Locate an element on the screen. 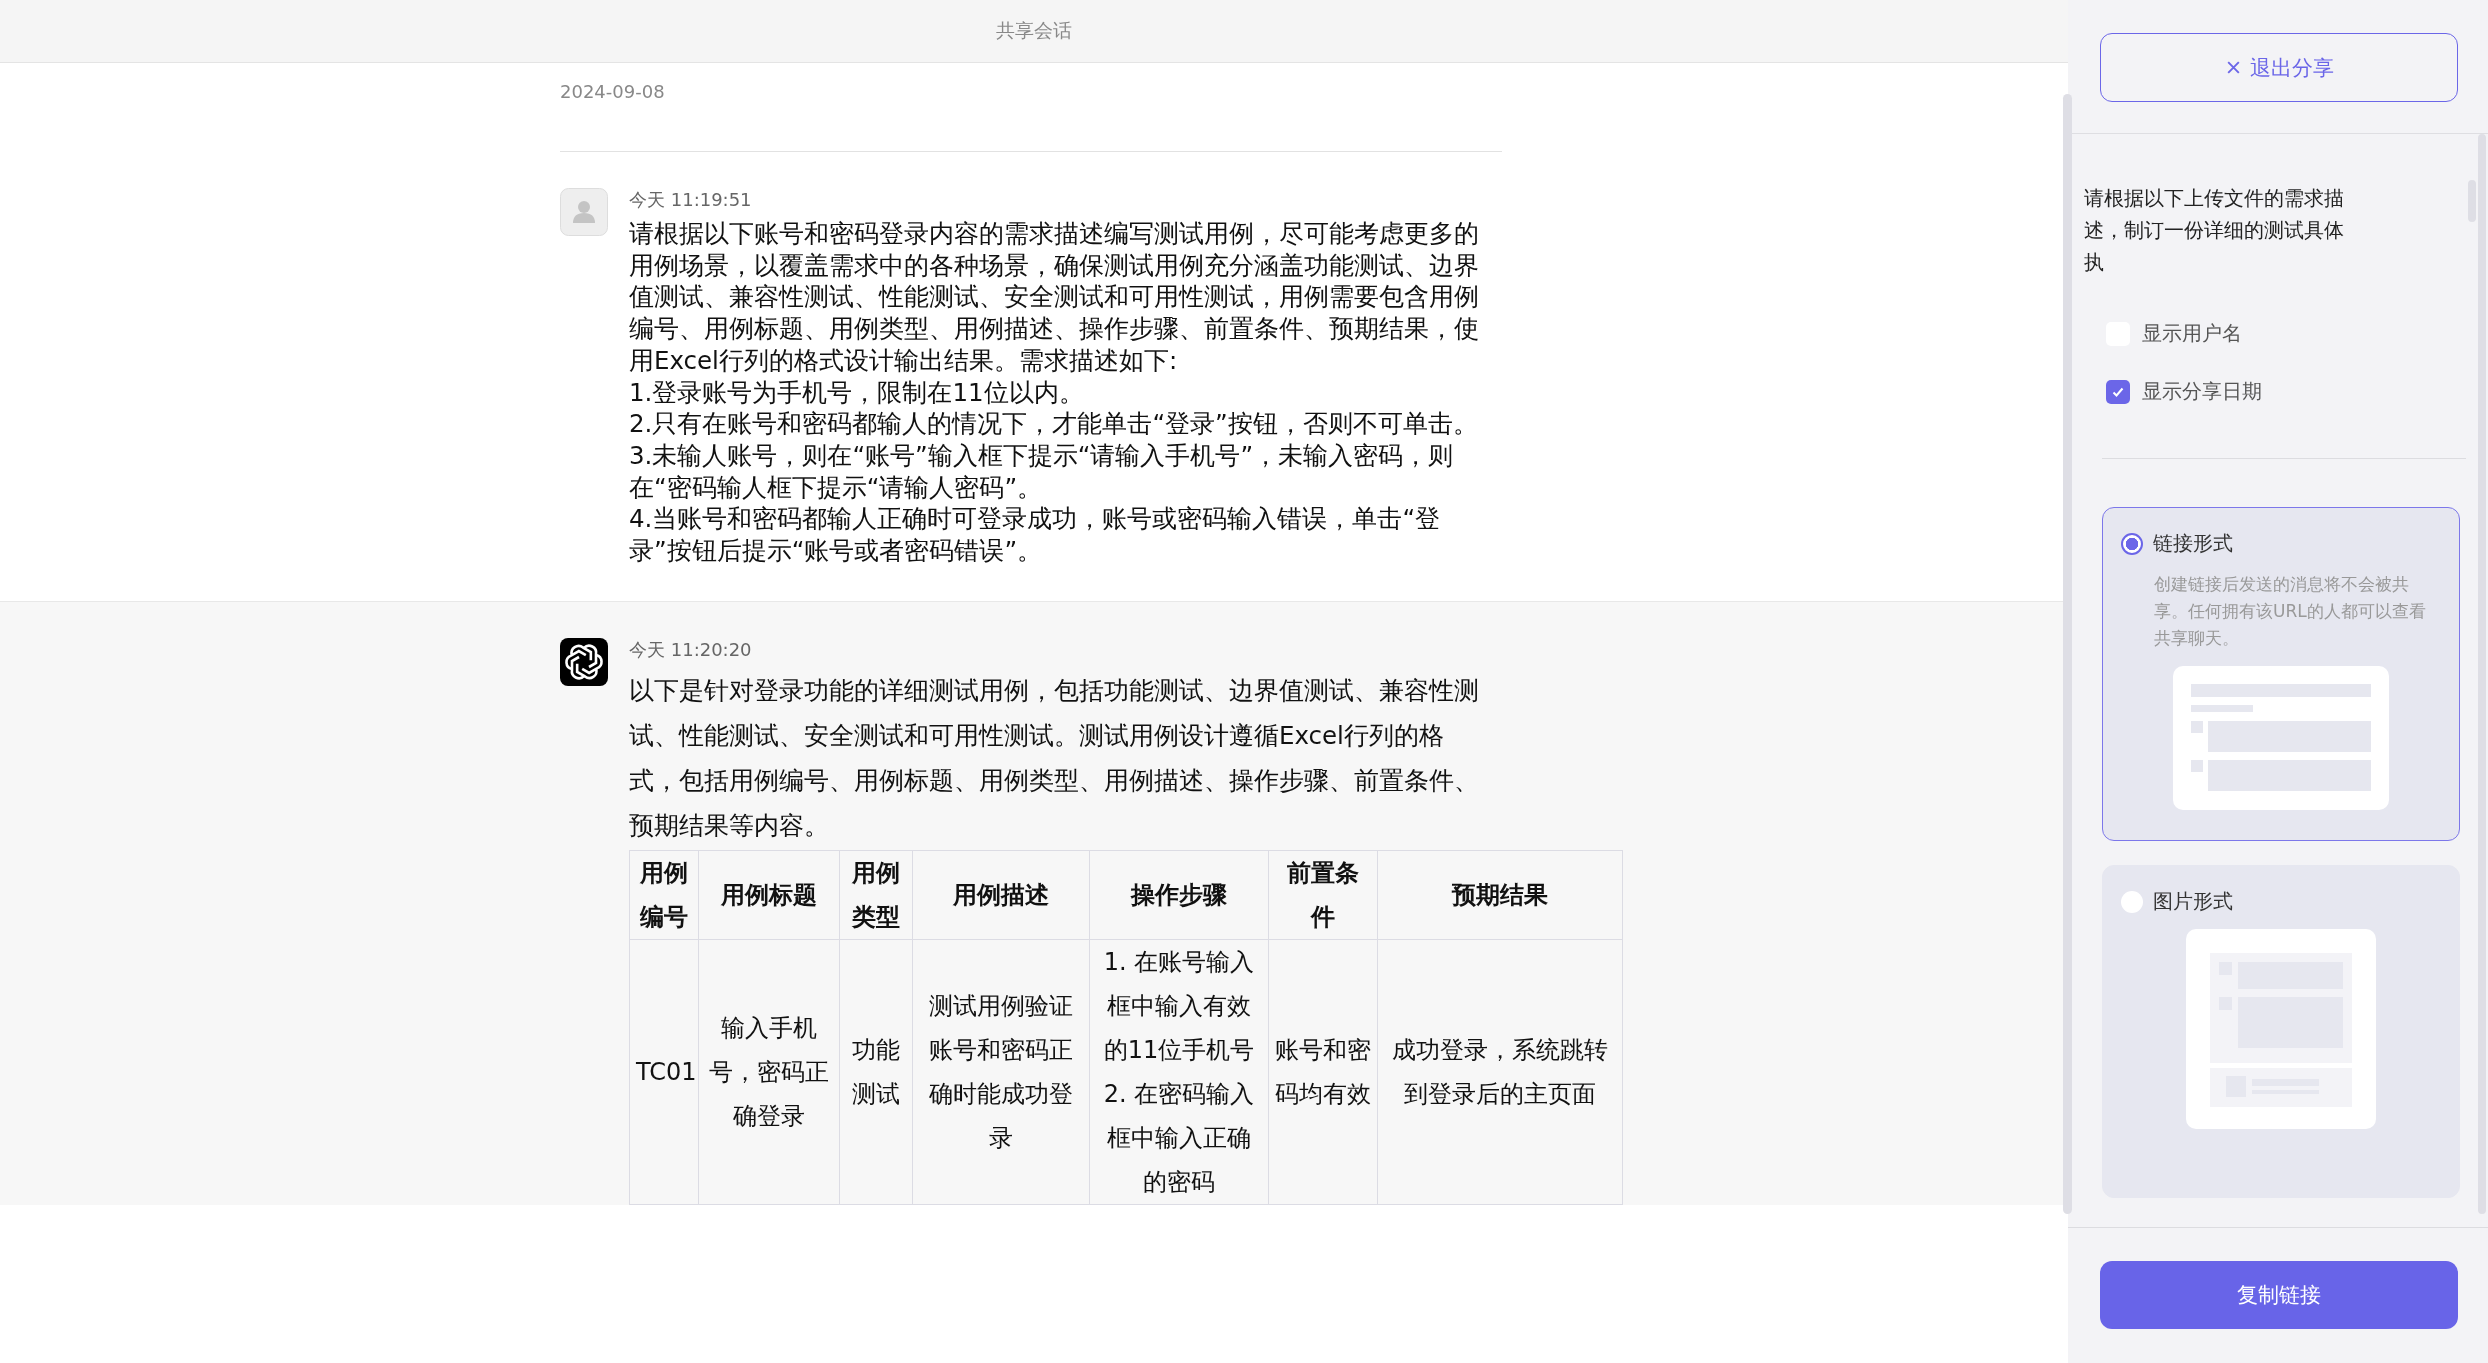 This screenshot has width=2488, height=1363. page-title: 共享会话 is located at coordinates (1034, 30).